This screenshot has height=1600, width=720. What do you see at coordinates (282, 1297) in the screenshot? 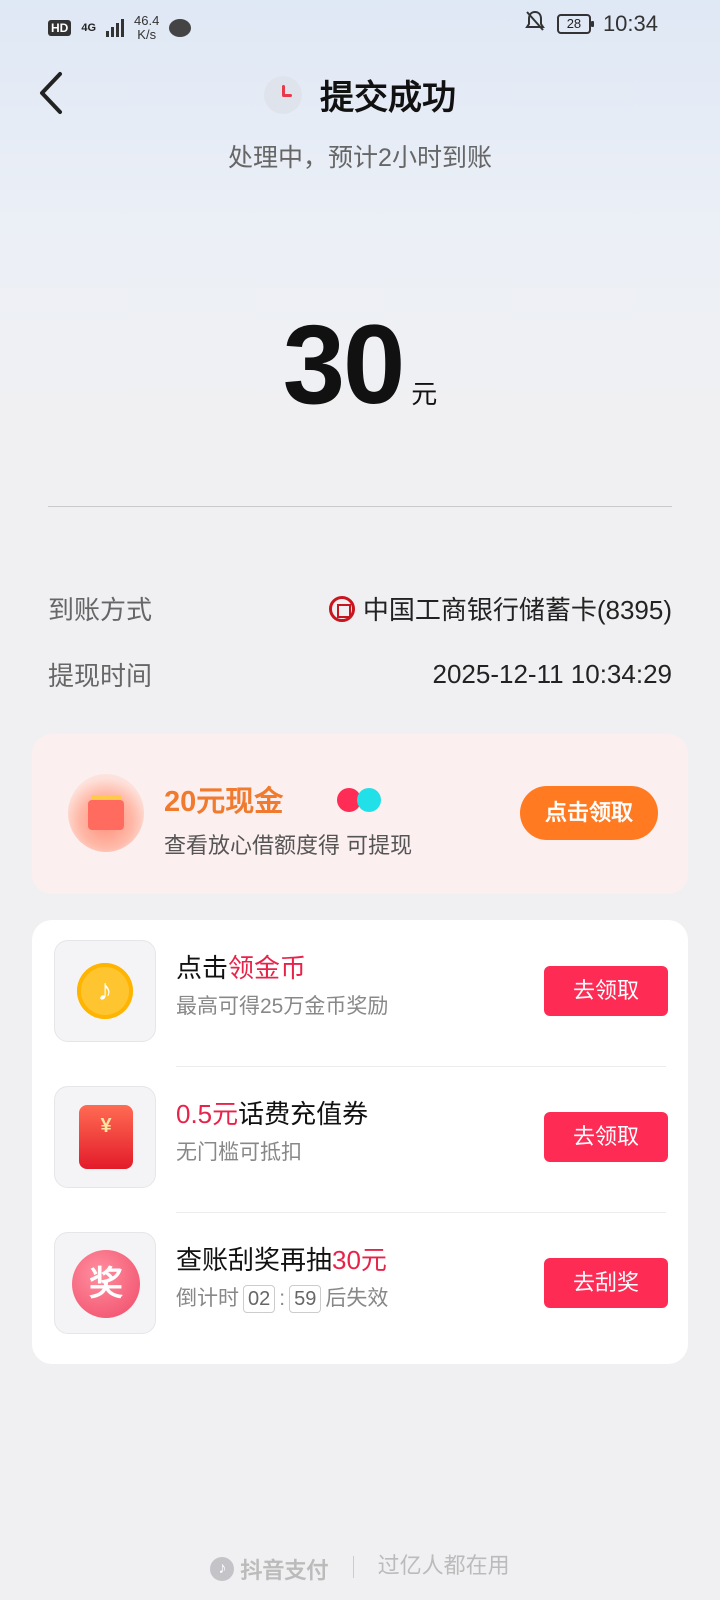
I see `countdown-desc: 倒计时 02:59 后失效` at bounding box center [282, 1297].